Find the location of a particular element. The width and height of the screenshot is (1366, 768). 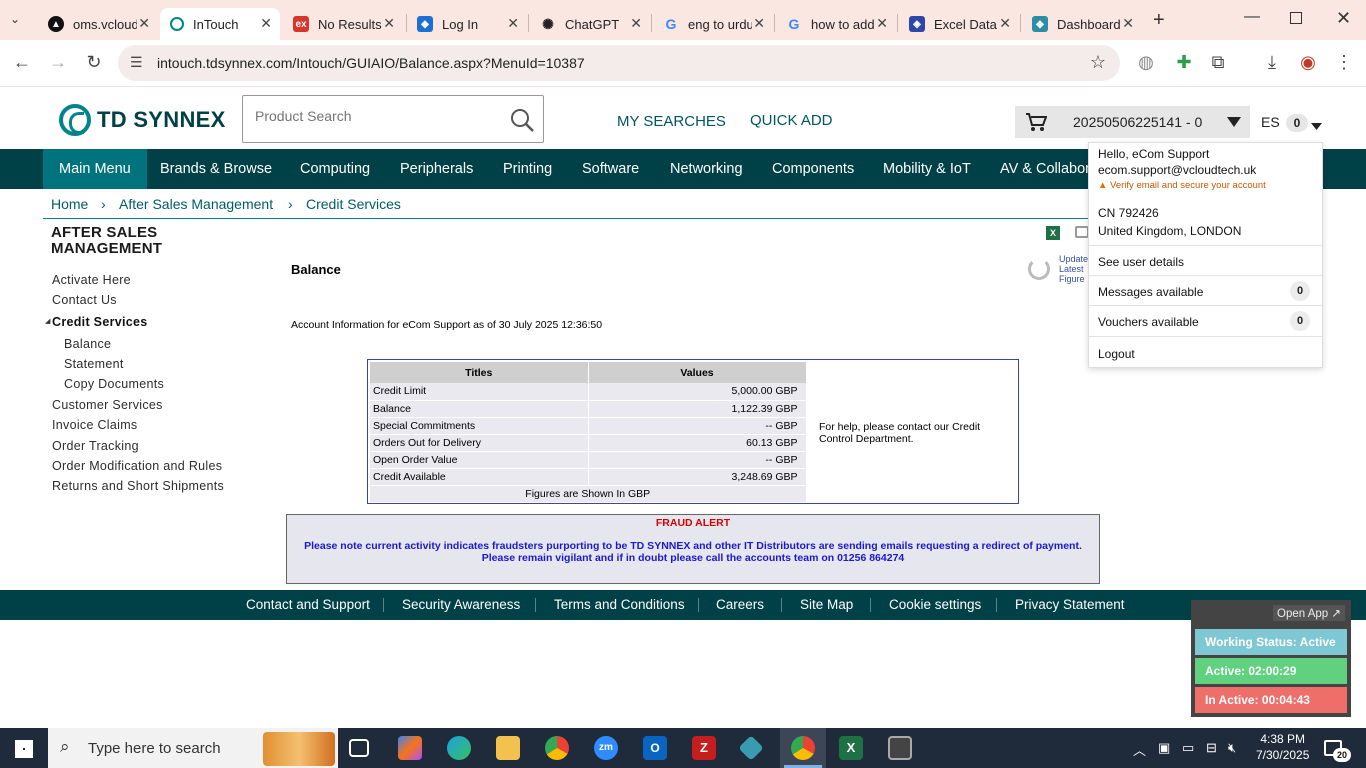

footer-contact-support: Contact and Support is located at coordinates (308, 604).